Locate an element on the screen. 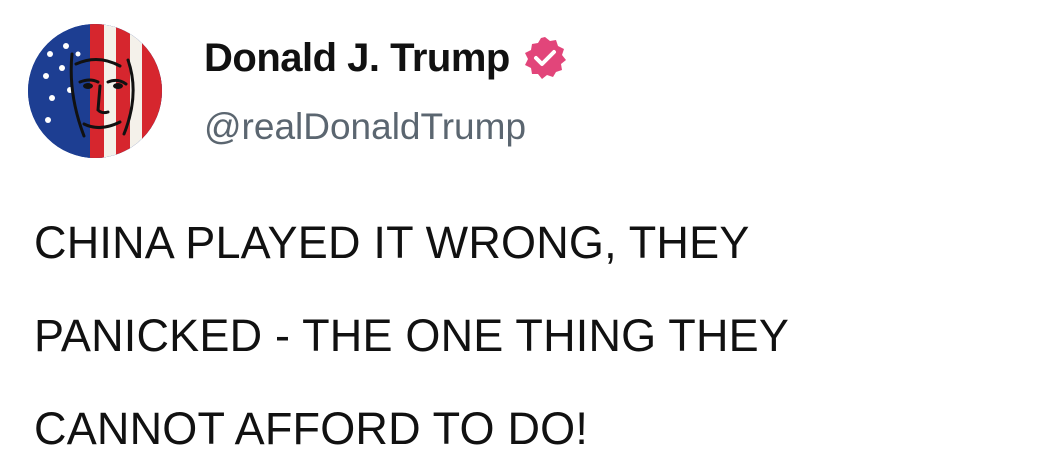  author-row: Donald J. Trump is located at coordinates (386, 58).